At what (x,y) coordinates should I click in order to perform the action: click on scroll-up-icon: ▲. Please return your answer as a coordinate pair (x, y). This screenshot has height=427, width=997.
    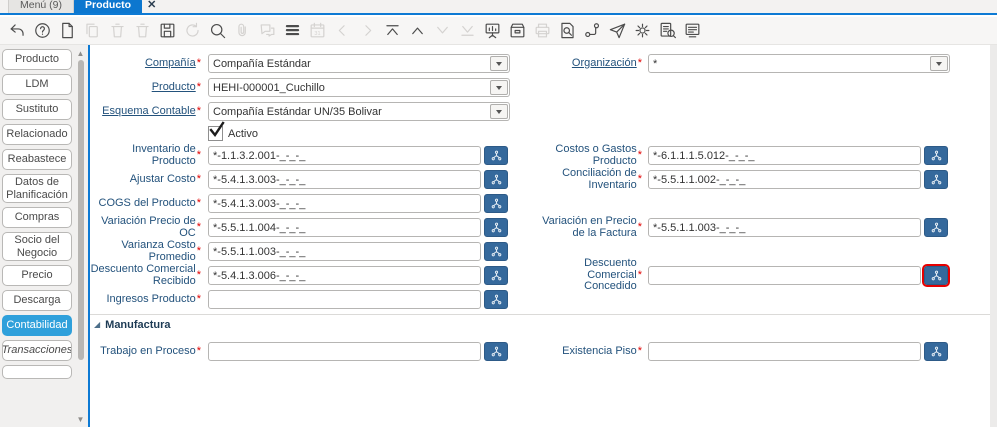
    Looking at the image, I should click on (80, 53).